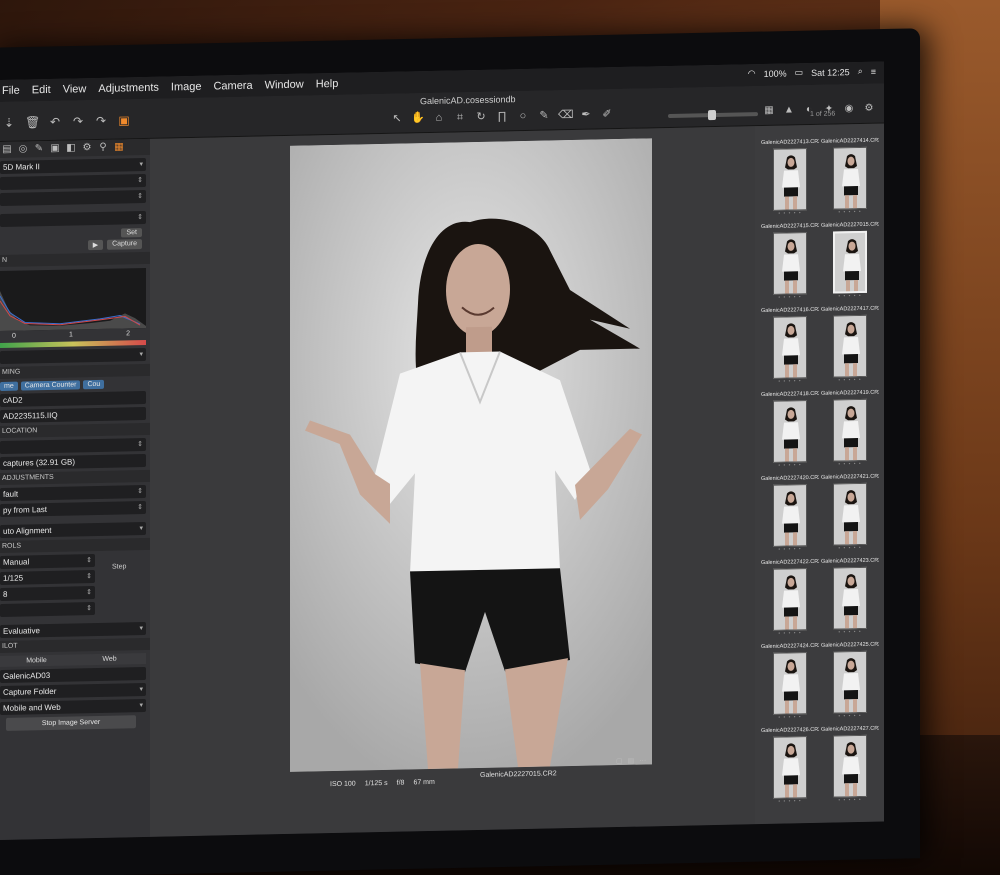 The height and width of the screenshot is (875, 1000). What do you see at coordinates (790, 517) in the screenshot?
I see `thumbnail-item: GalenicAD2227420.CR2 • • • • •` at bounding box center [790, 517].